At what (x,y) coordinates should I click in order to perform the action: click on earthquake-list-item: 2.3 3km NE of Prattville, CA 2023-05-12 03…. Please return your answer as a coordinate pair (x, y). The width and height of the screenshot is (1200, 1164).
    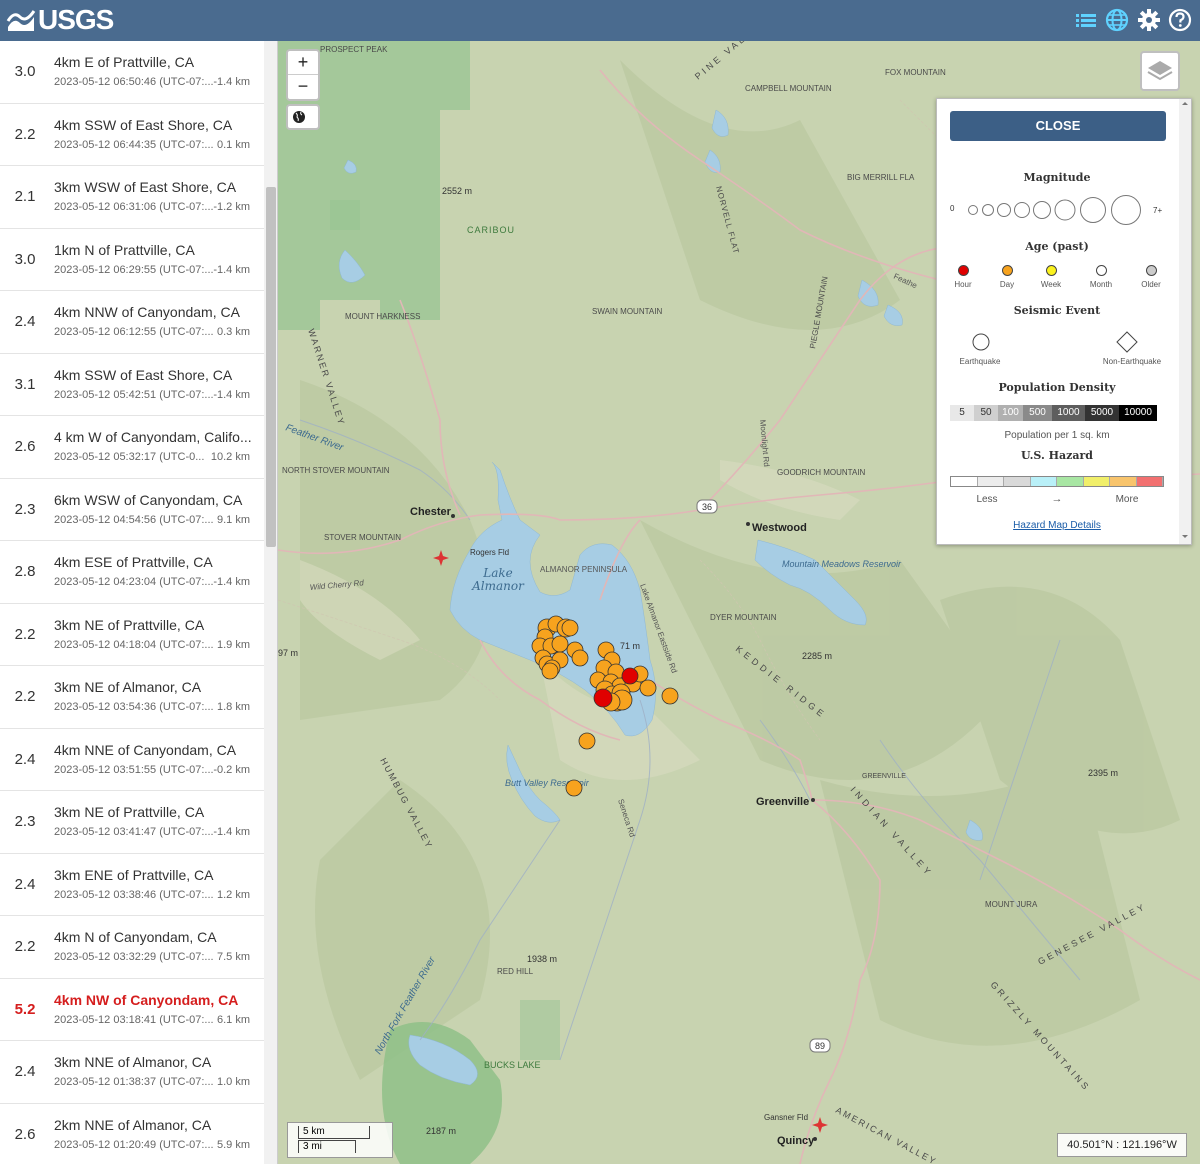
    Looking at the image, I should click on (132, 822).